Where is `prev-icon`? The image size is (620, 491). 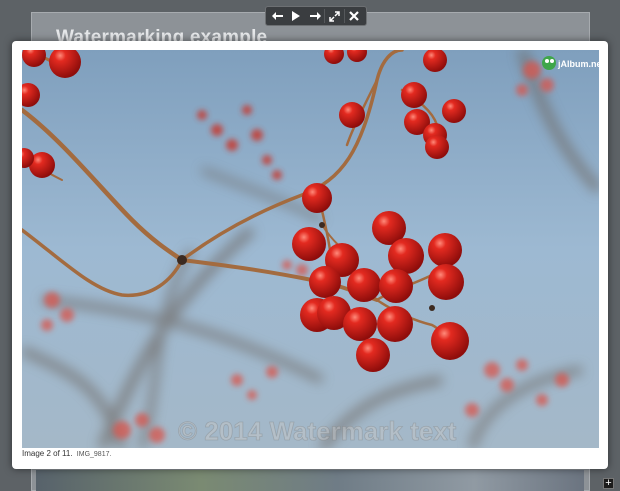 prev-icon is located at coordinates (278, 16).